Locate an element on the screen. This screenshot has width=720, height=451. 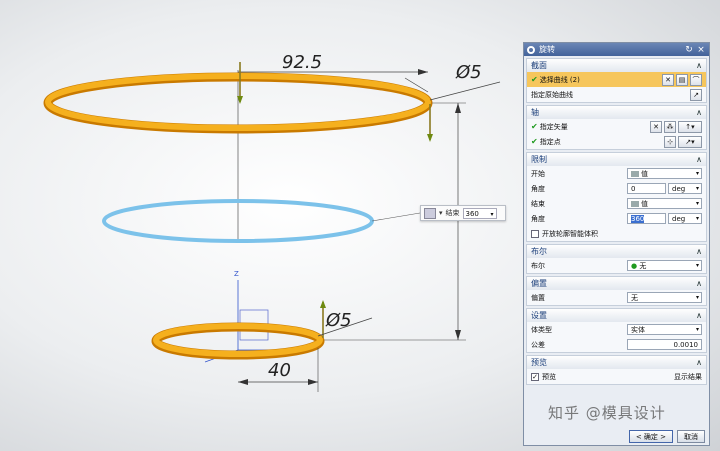
boolean-header: 布尔 ∧ is located at coordinates (616, 251).